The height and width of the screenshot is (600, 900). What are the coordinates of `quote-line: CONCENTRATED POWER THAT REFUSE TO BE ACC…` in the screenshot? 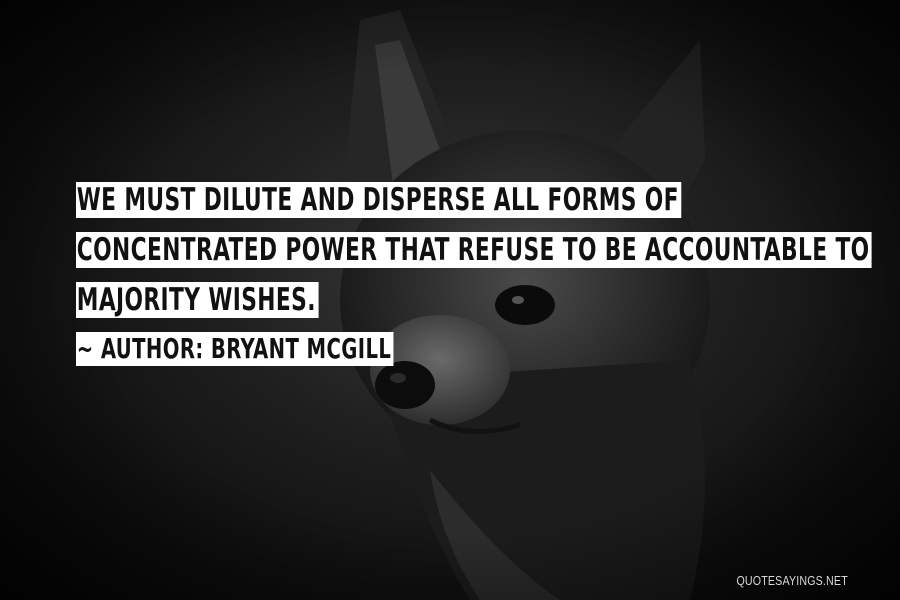 It's located at (474, 253).